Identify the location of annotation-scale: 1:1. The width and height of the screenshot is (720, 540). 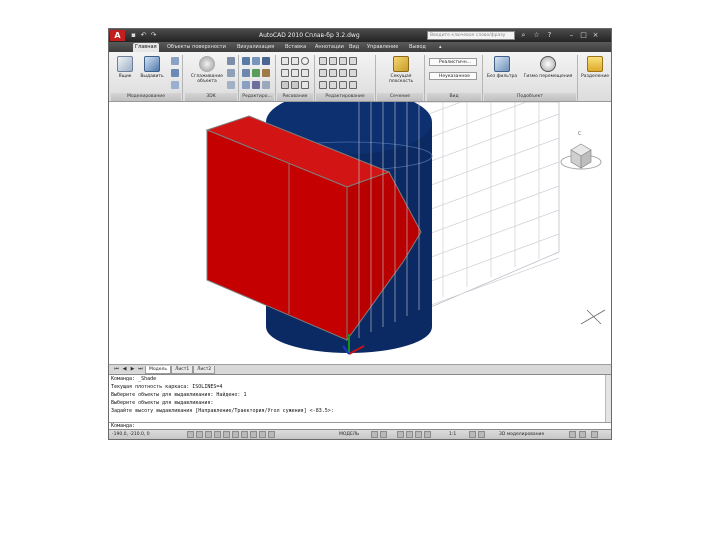
(452, 435).